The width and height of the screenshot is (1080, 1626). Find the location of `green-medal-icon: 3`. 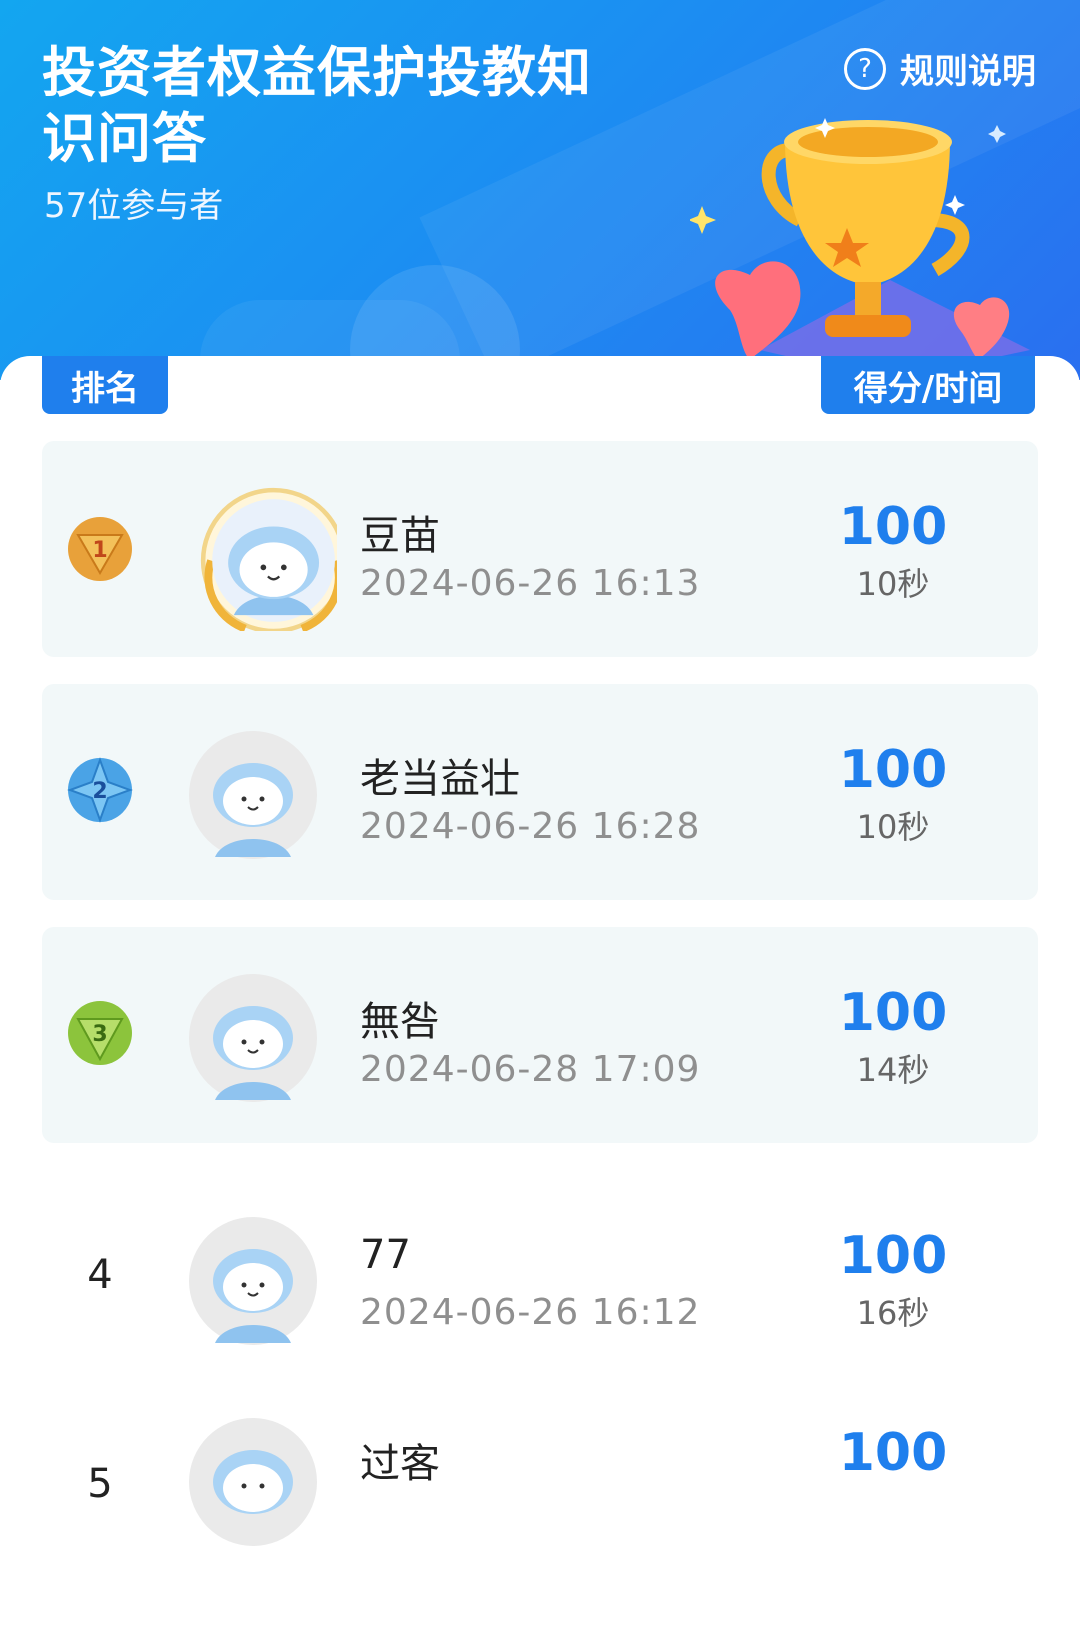

green-medal-icon: 3 is located at coordinates (100, 1033).